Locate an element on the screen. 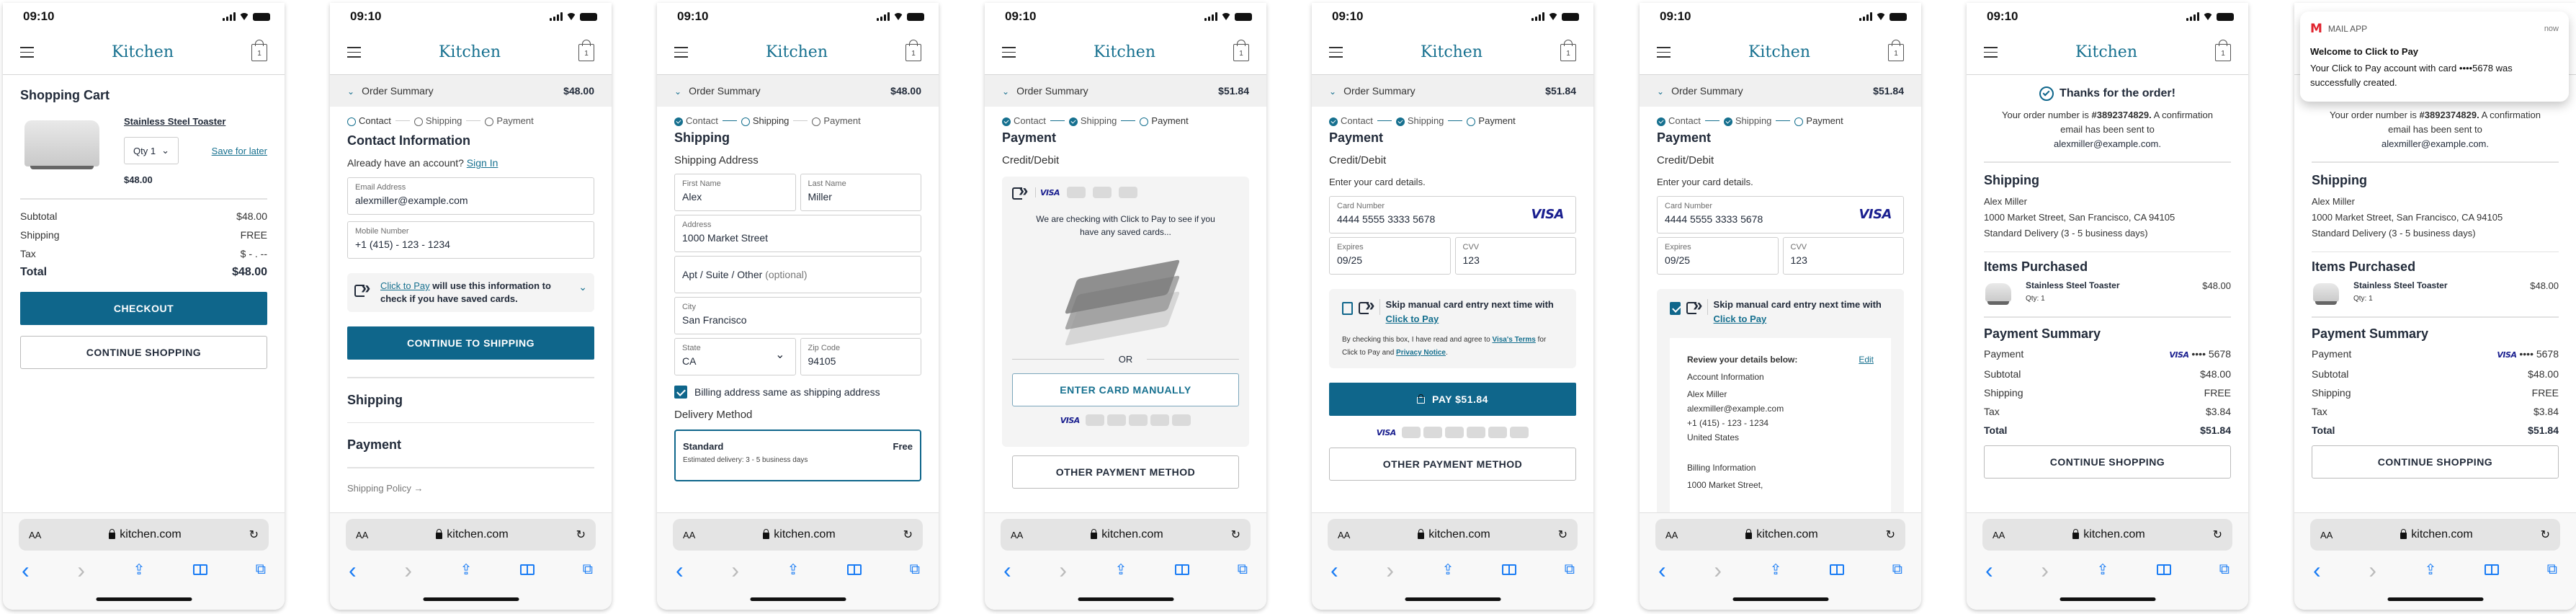 This screenshot has height=614, width=2576. zip-field: Zip Code 94105 is located at coordinates (860, 356).